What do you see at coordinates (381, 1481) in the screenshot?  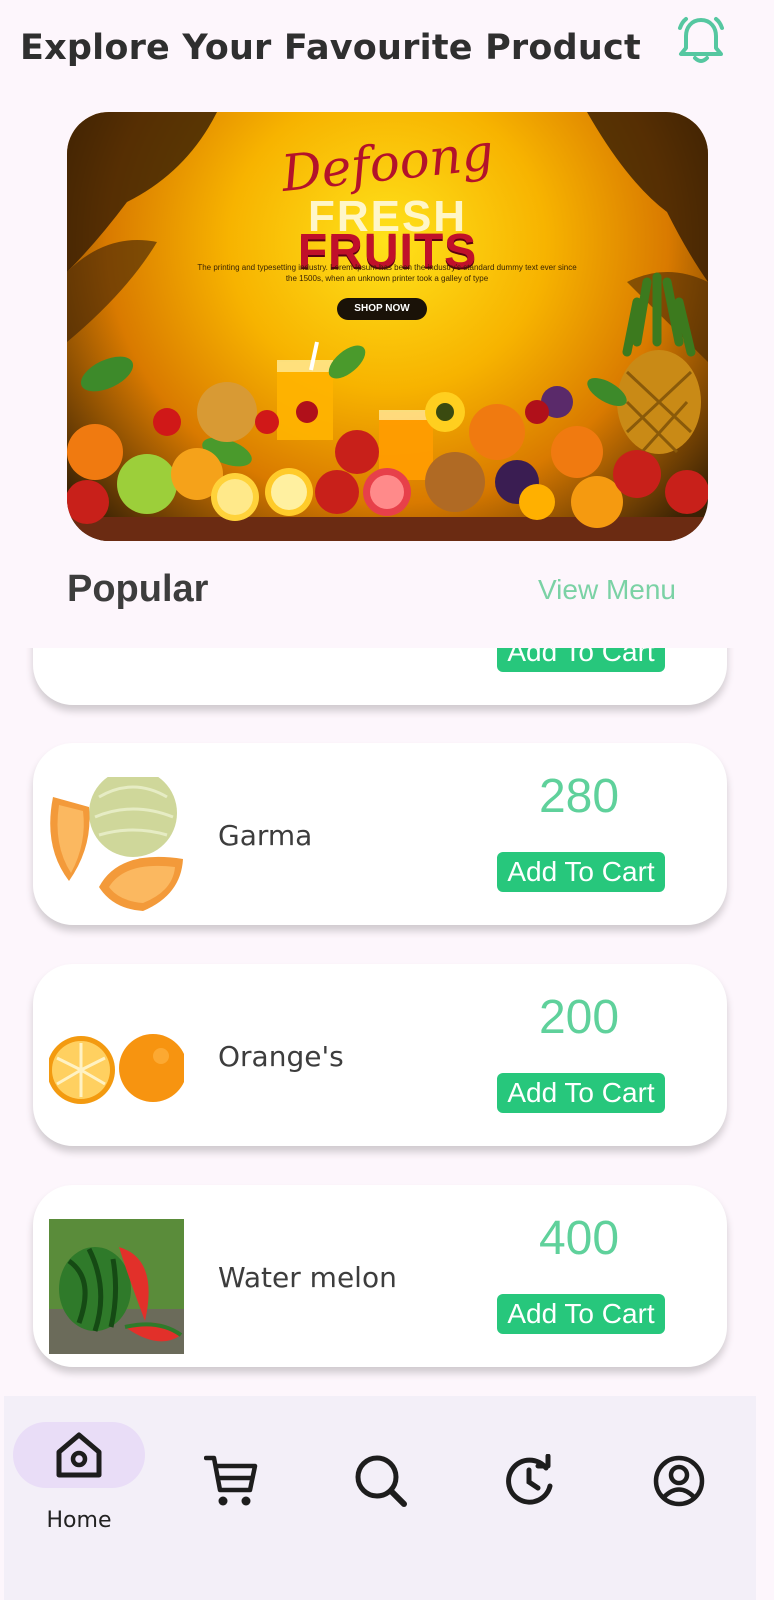 I see `search-icon` at bounding box center [381, 1481].